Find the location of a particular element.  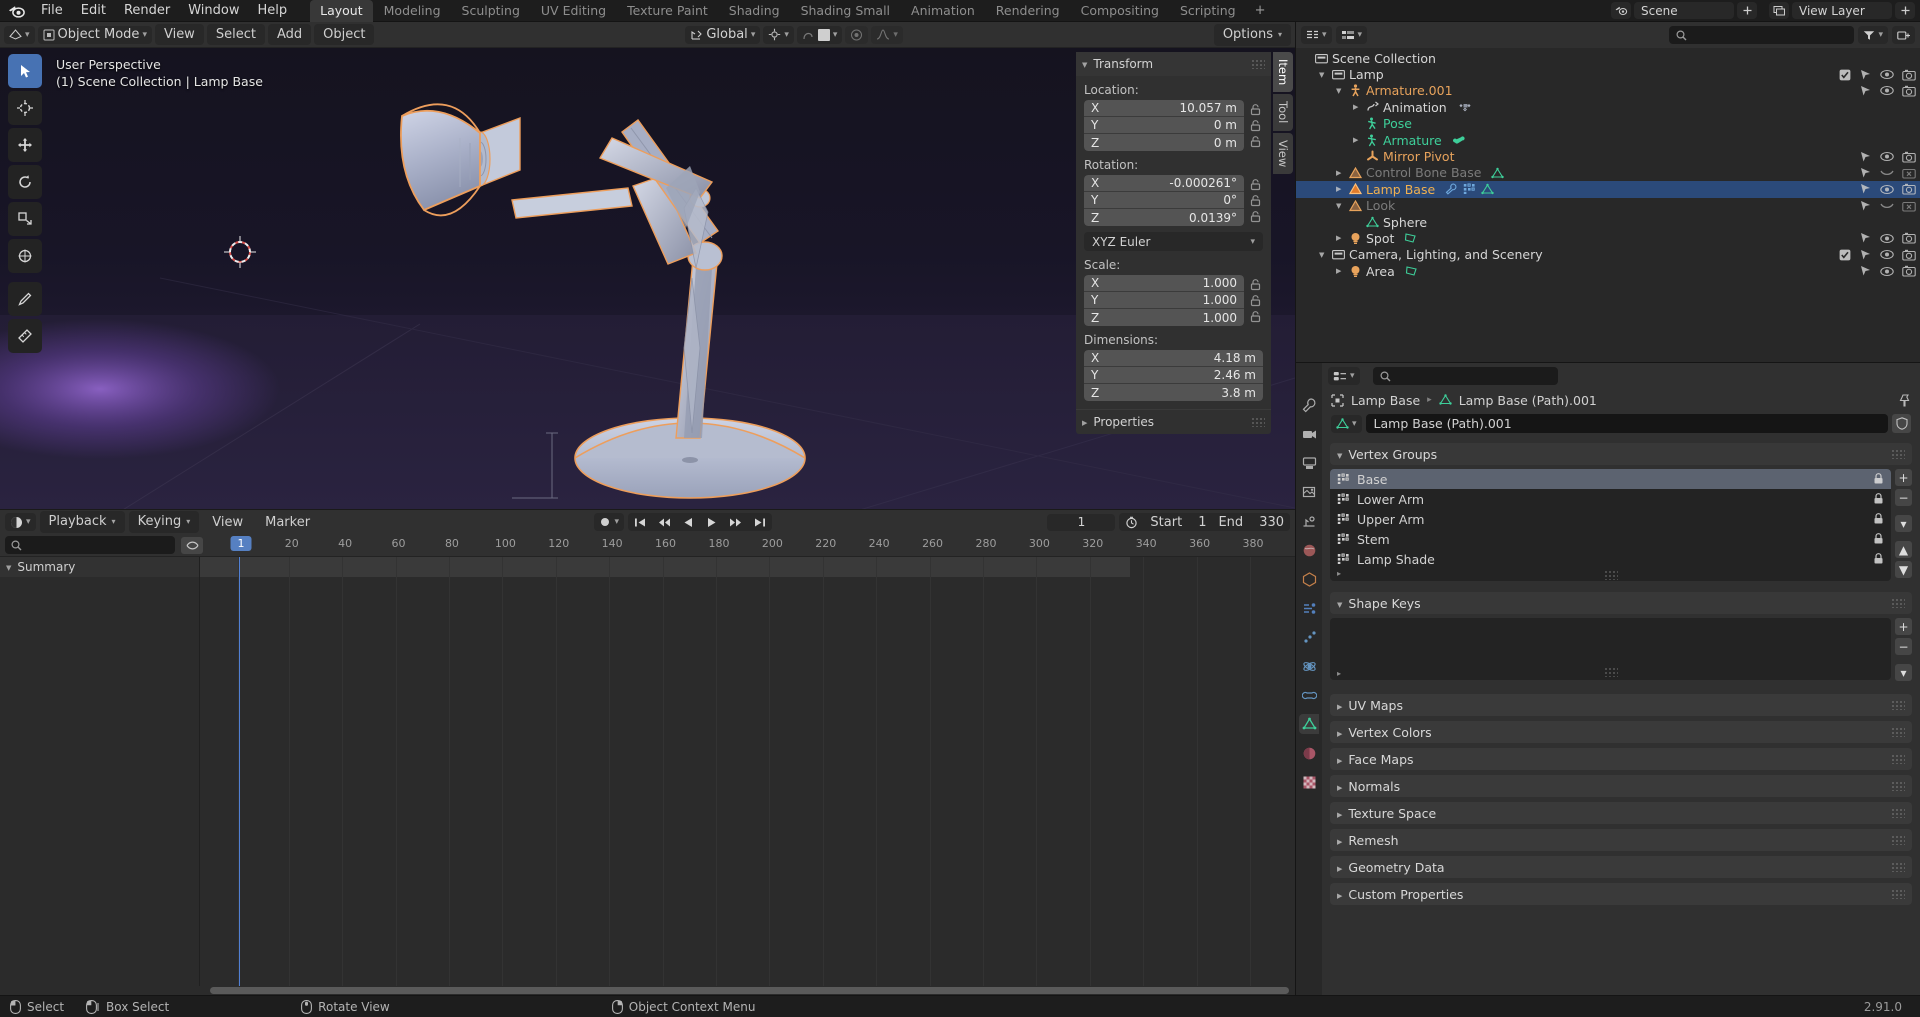

menu-window: Window is located at coordinates (213, 10).